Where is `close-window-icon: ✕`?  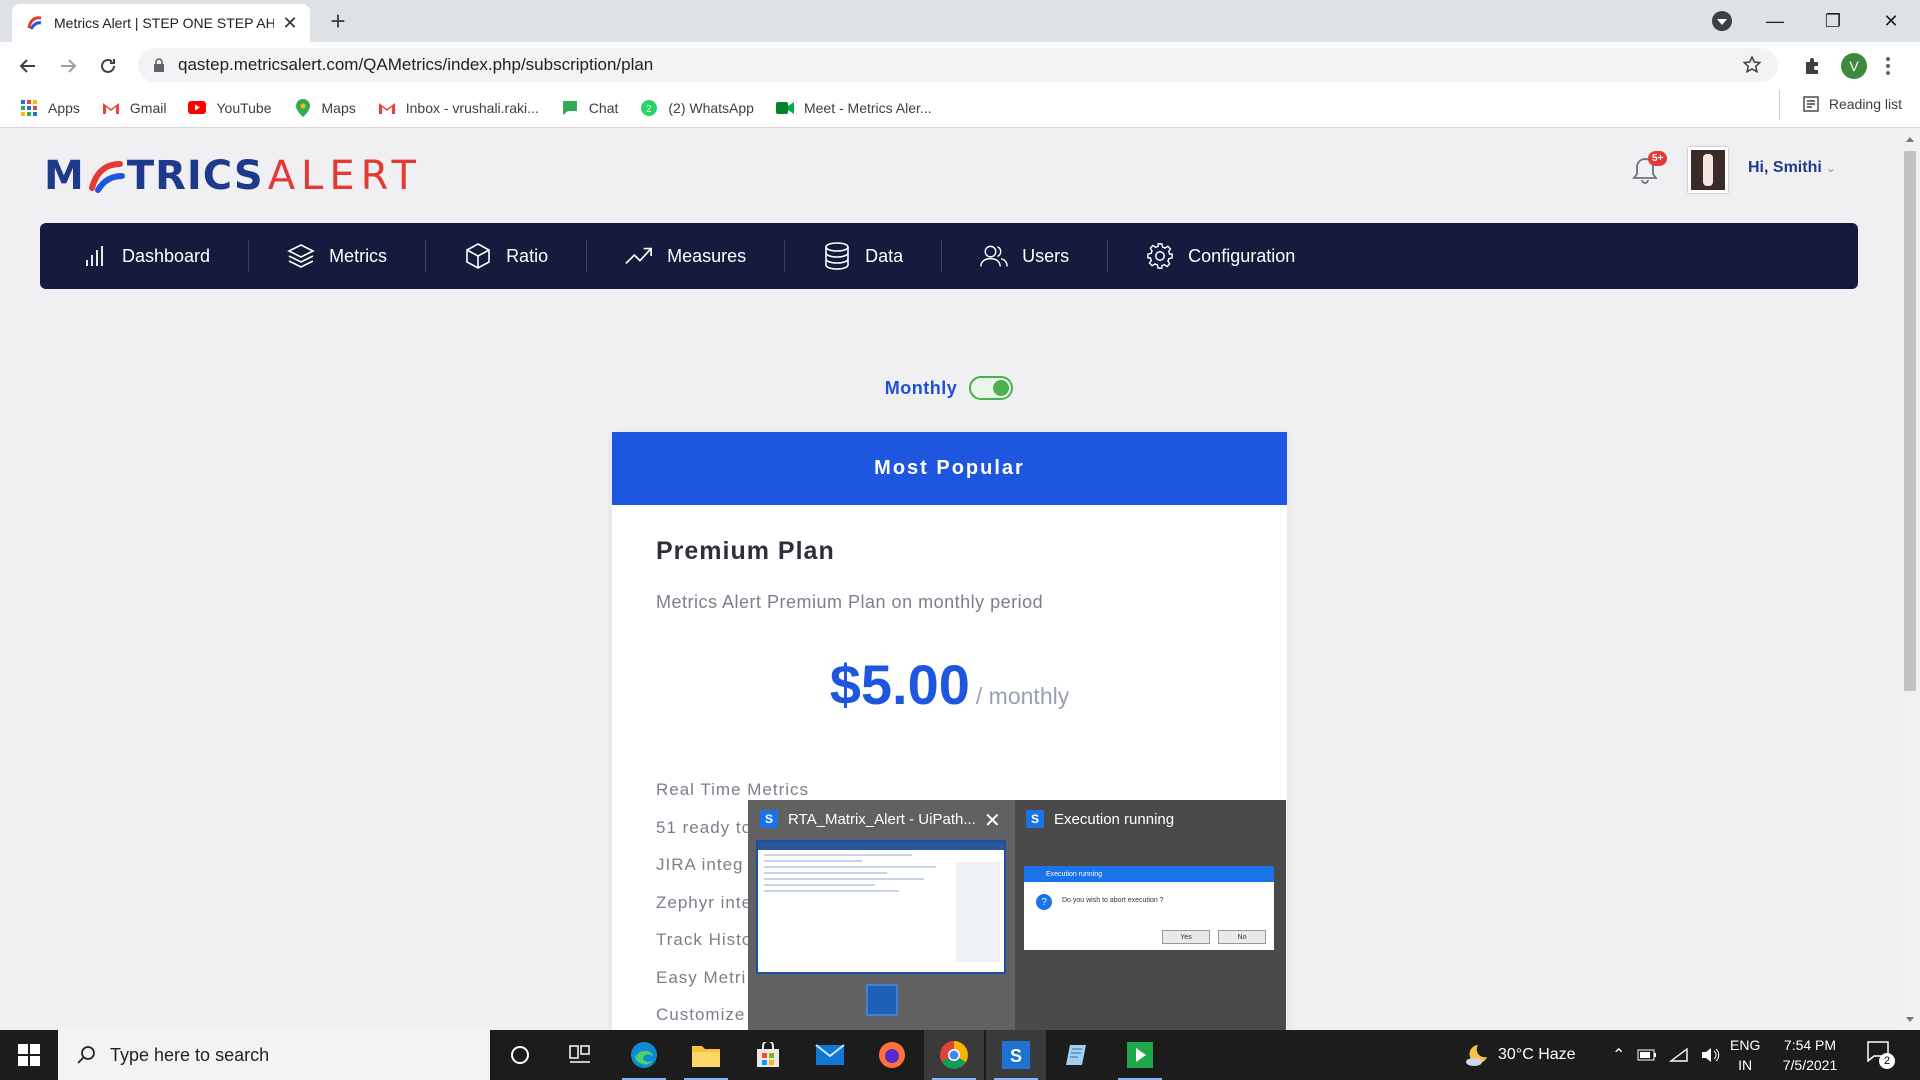 close-window-icon: ✕ is located at coordinates (1891, 21).